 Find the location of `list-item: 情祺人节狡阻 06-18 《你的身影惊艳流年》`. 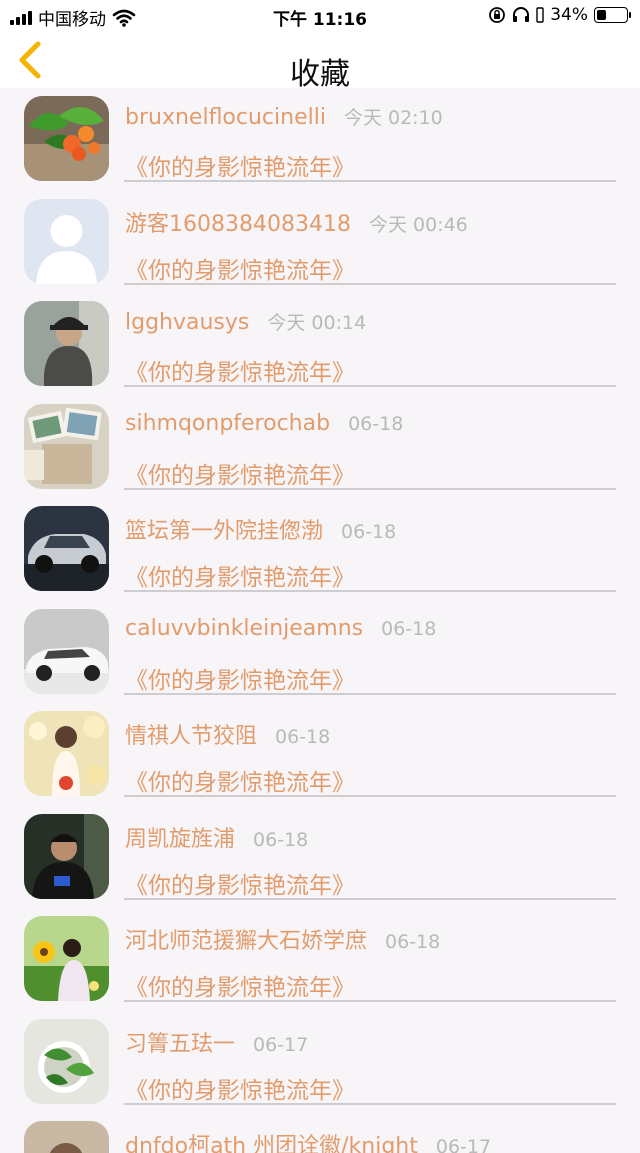

list-item: 情祺人节狡阻 06-18 《你的身影惊艳流年》 is located at coordinates (320, 754).